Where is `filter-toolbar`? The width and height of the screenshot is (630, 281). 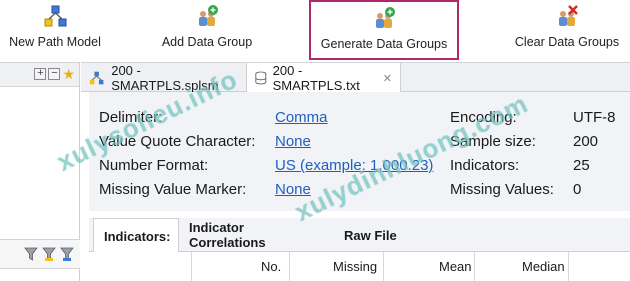
filter-toolbar is located at coordinates (40, 254).